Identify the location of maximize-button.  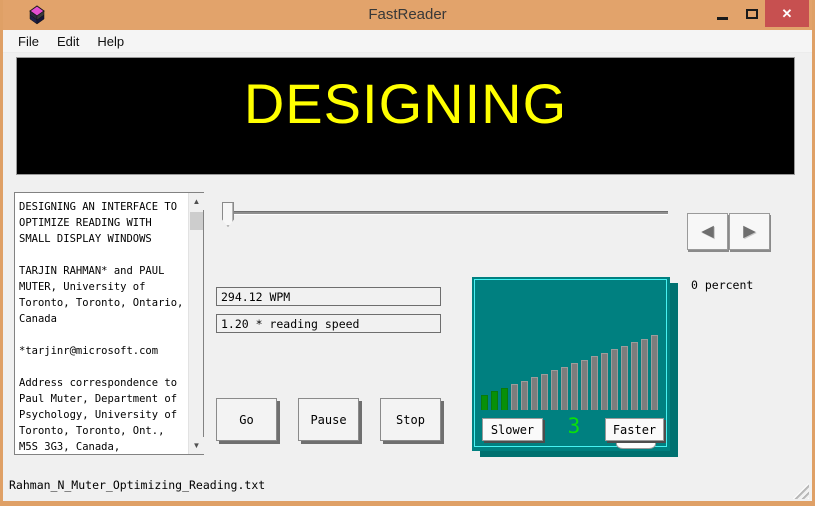
(752, 14).